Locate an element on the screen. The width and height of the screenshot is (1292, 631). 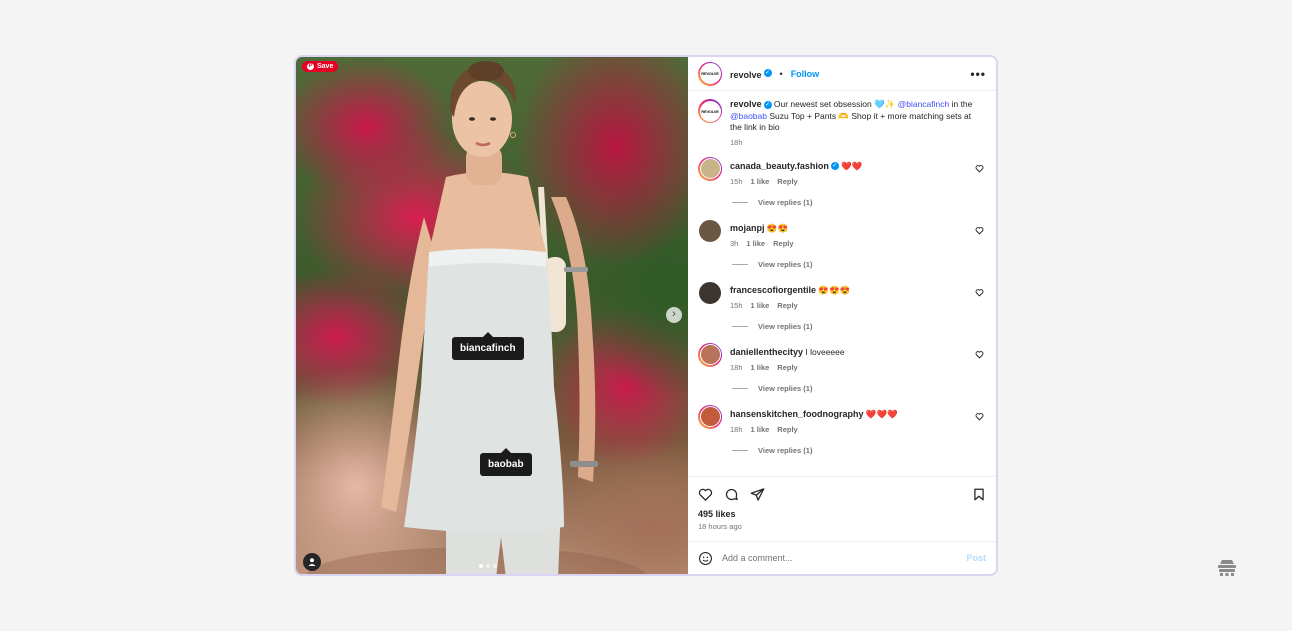
beehiiv-logo-icon is located at coordinates (1227, 568).